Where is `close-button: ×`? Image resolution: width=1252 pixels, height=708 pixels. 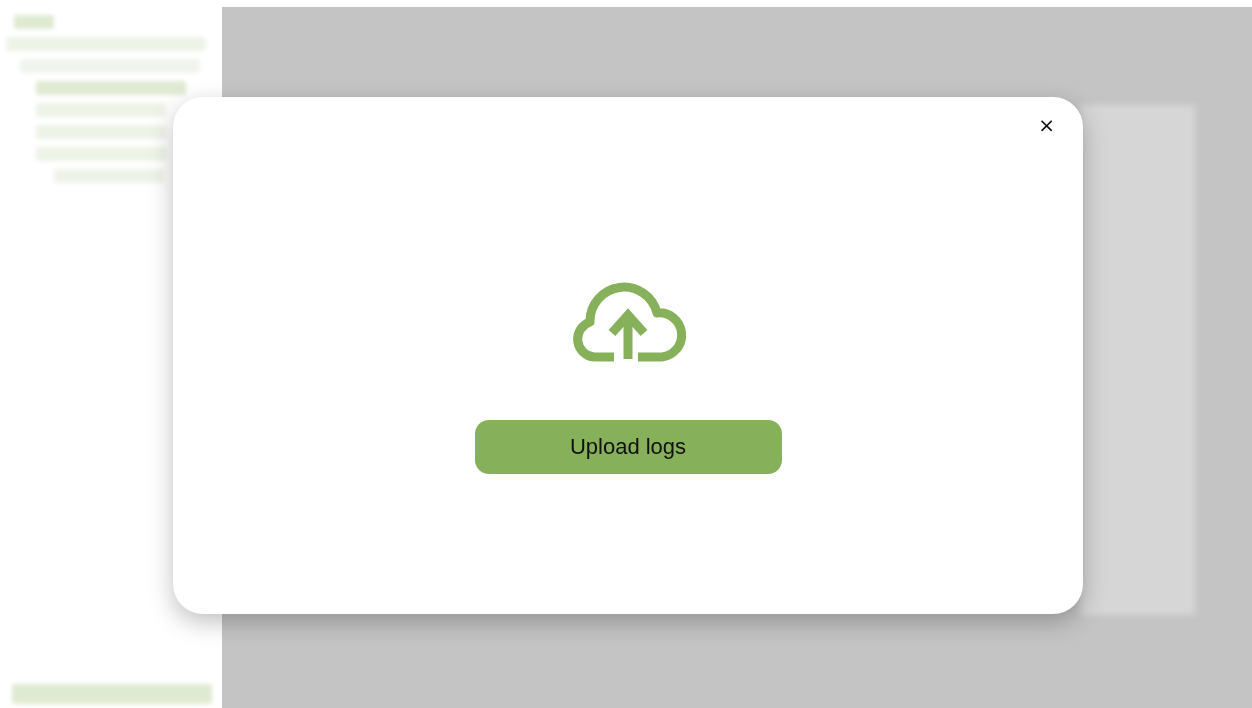
close-button: × is located at coordinates (1046, 125).